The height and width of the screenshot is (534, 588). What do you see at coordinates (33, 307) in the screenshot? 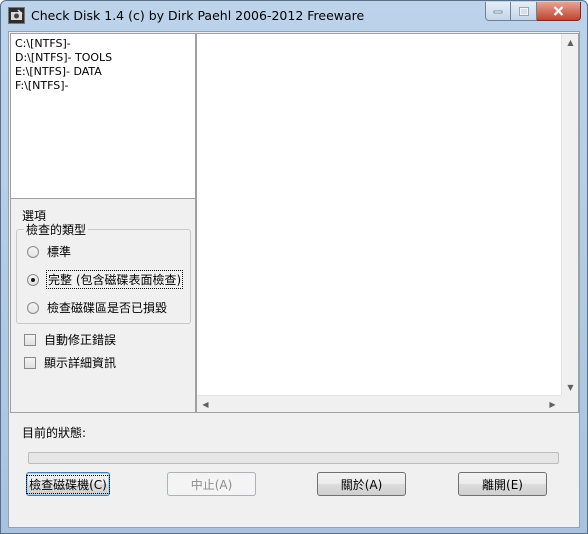
I see `radio-check-corruption-circle` at bounding box center [33, 307].